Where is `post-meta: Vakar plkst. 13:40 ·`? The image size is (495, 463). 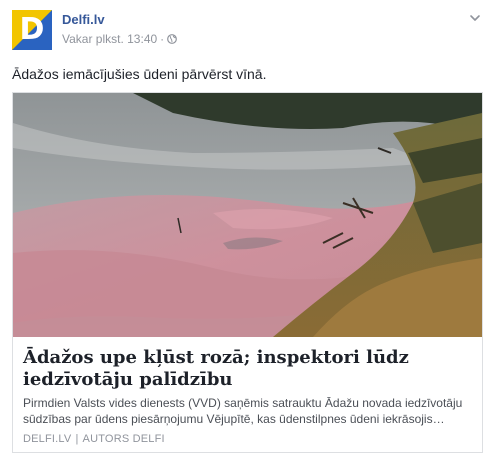
post-meta: Vakar plkst. 13:40 · is located at coordinates (120, 39).